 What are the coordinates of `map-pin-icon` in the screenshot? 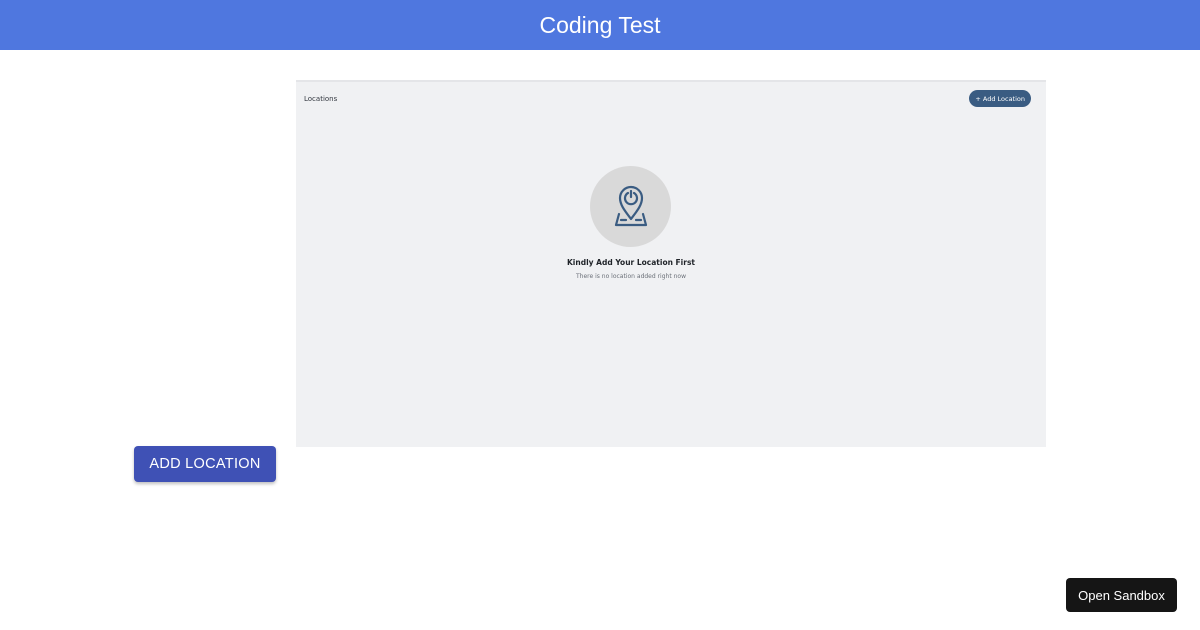 It's located at (630, 205).